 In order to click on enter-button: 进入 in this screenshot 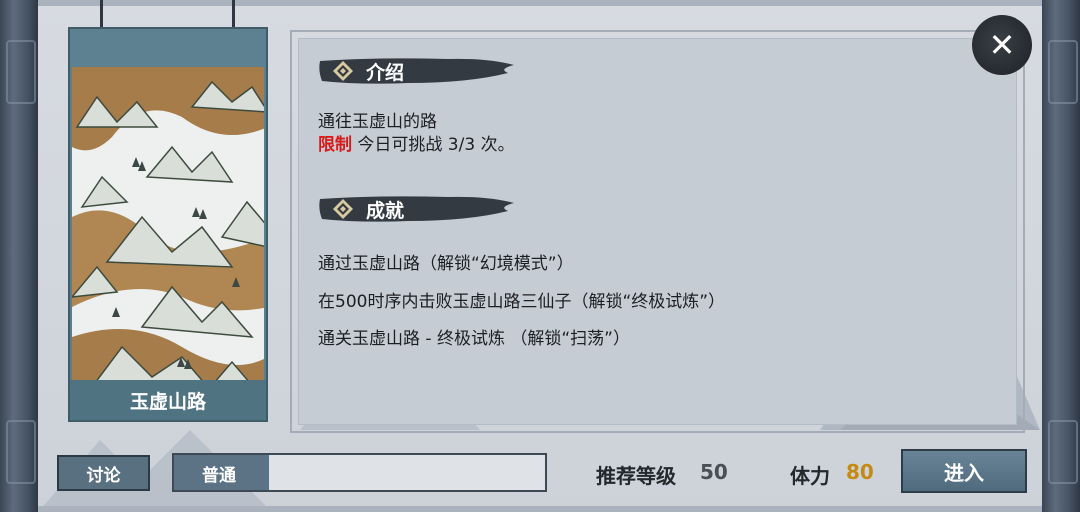, I will do `click(964, 471)`.